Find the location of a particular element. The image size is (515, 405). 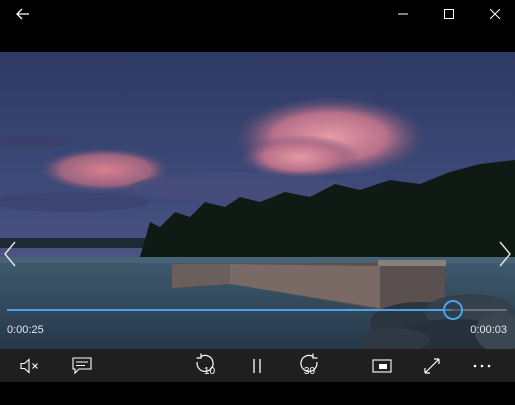

pause-icon is located at coordinates (257, 365).